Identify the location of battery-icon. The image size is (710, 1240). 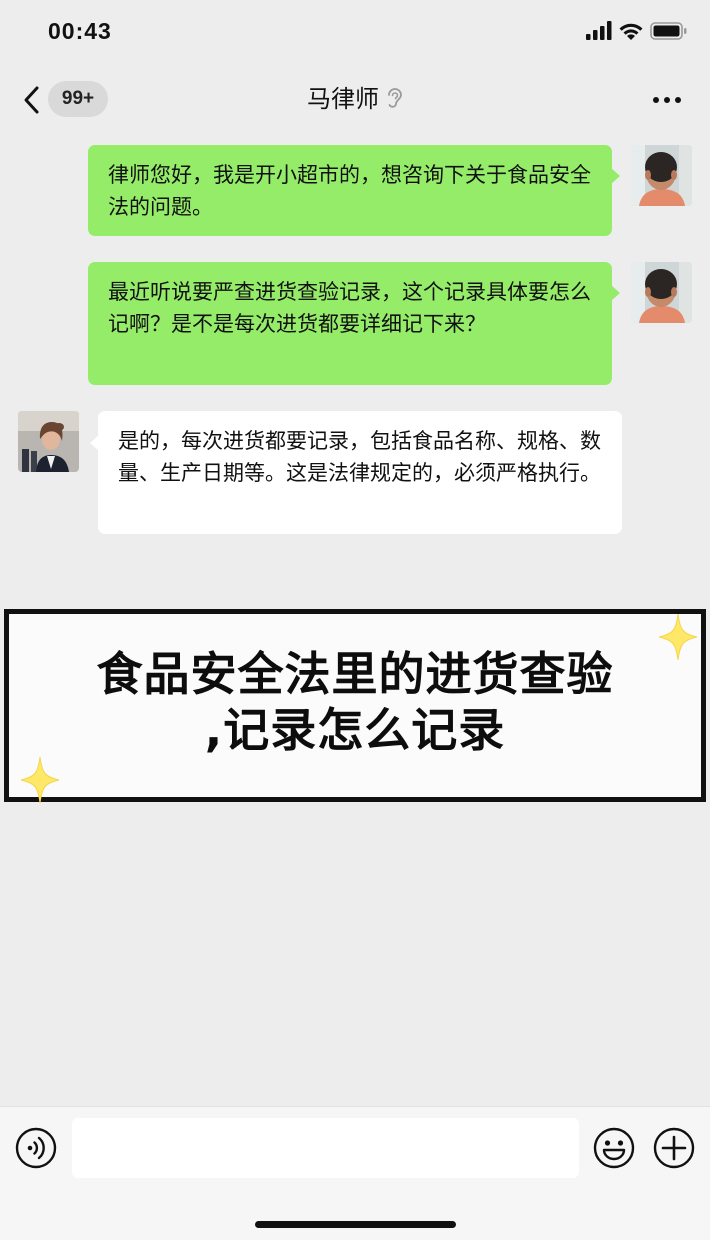
(668, 31).